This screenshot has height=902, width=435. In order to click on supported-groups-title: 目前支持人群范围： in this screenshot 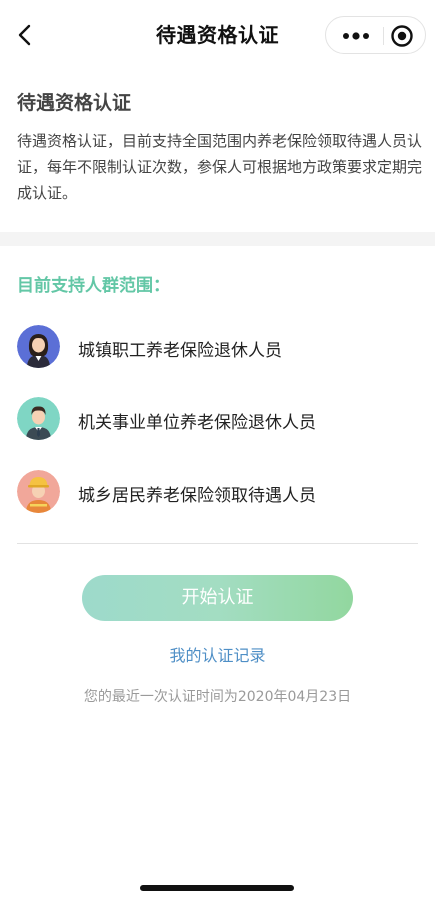, I will do `click(93, 286)`.